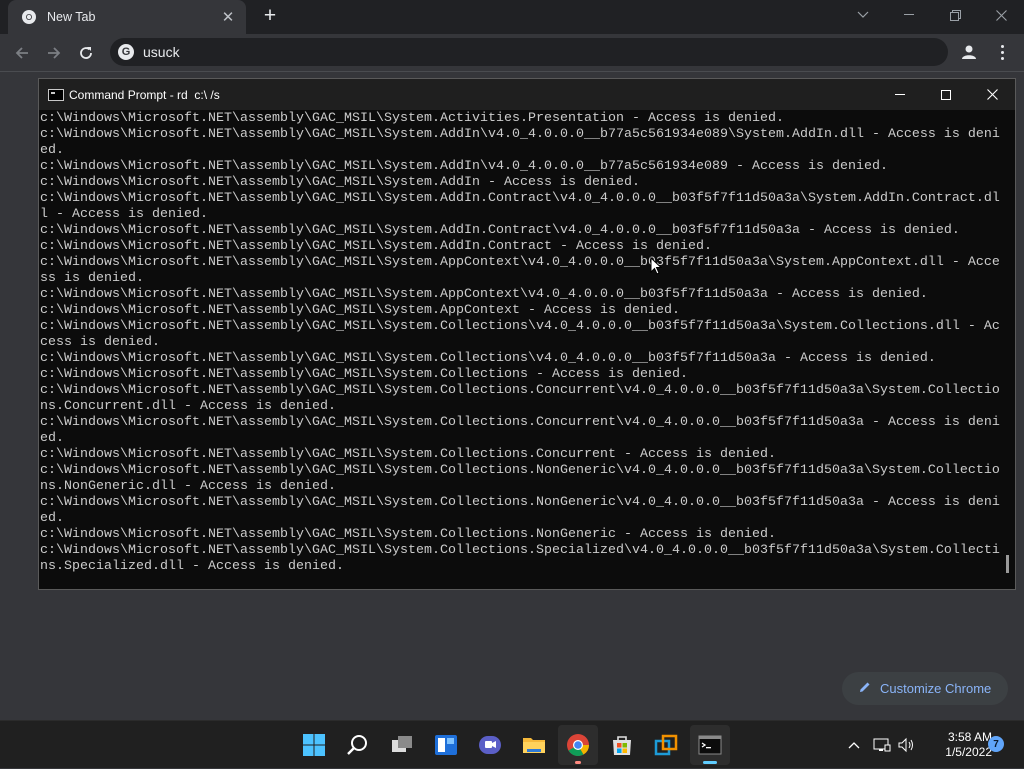 The image size is (1024, 769). What do you see at coordinates (996, 744) in the screenshot?
I see `notification-badge: 7` at bounding box center [996, 744].